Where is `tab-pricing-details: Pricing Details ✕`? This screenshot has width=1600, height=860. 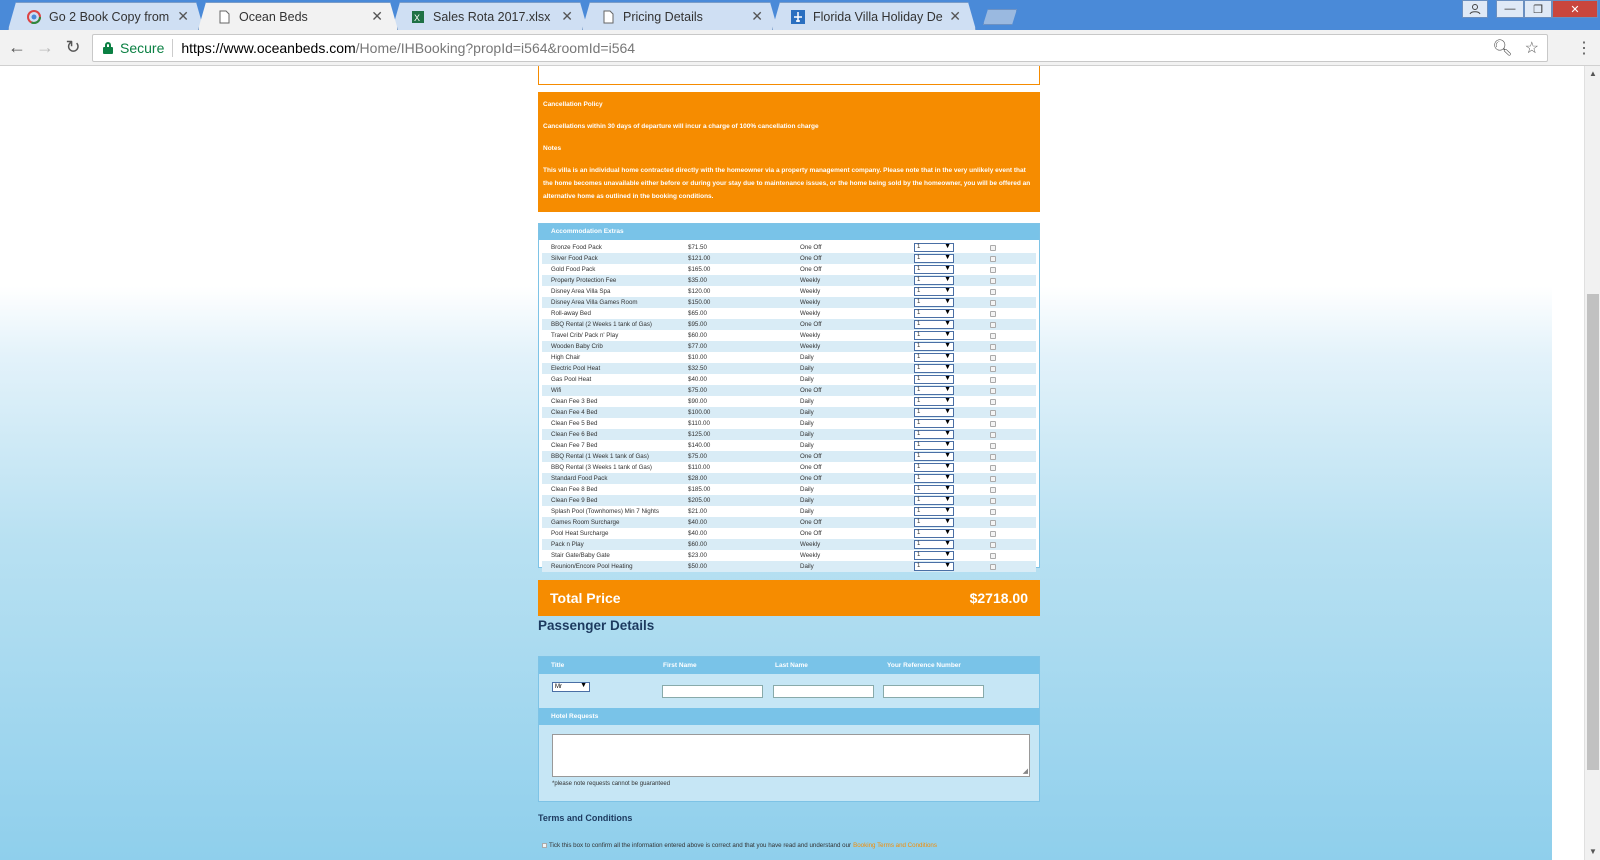
tab-pricing-details: Pricing Details ✕ is located at coordinates (680, 16).